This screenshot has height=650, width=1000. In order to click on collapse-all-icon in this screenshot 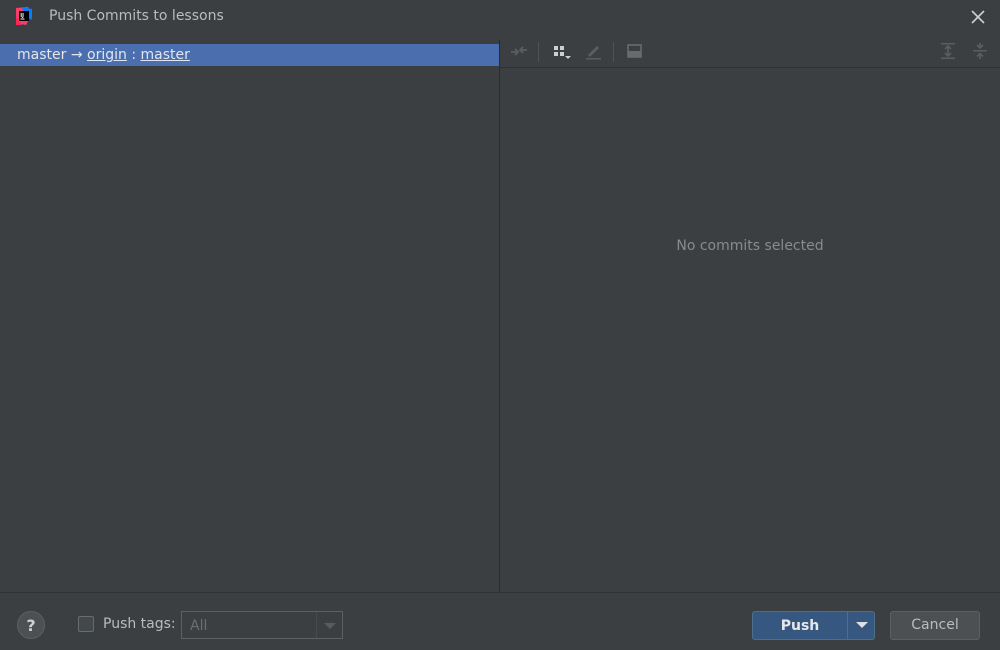, I will do `click(980, 51)`.